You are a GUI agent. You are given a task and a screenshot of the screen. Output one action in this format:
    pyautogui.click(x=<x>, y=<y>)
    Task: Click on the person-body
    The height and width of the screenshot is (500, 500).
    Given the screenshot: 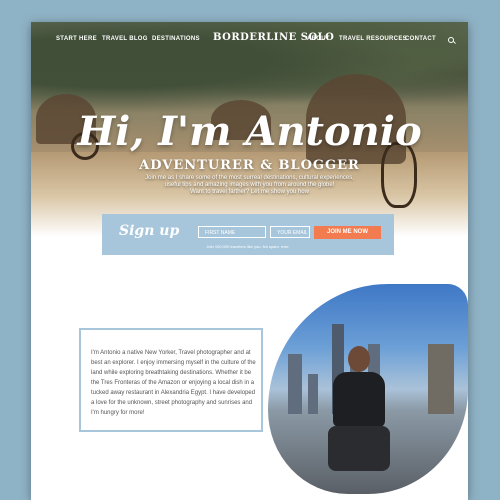 What is the action you would take?
    pyautogui.click(x=359, y=399)
    